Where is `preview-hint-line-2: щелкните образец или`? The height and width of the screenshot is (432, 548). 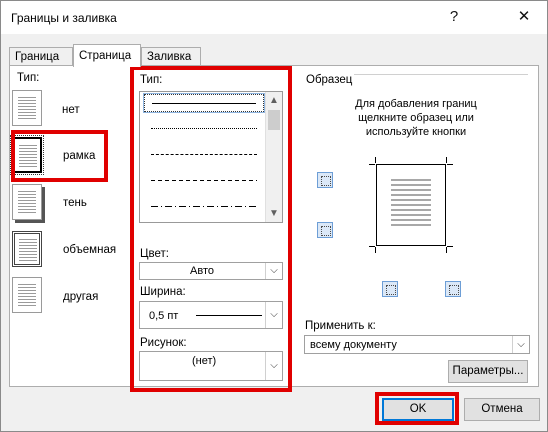 preview-hint-line-2: щелкните образец или is located at coordinates (416, 118).